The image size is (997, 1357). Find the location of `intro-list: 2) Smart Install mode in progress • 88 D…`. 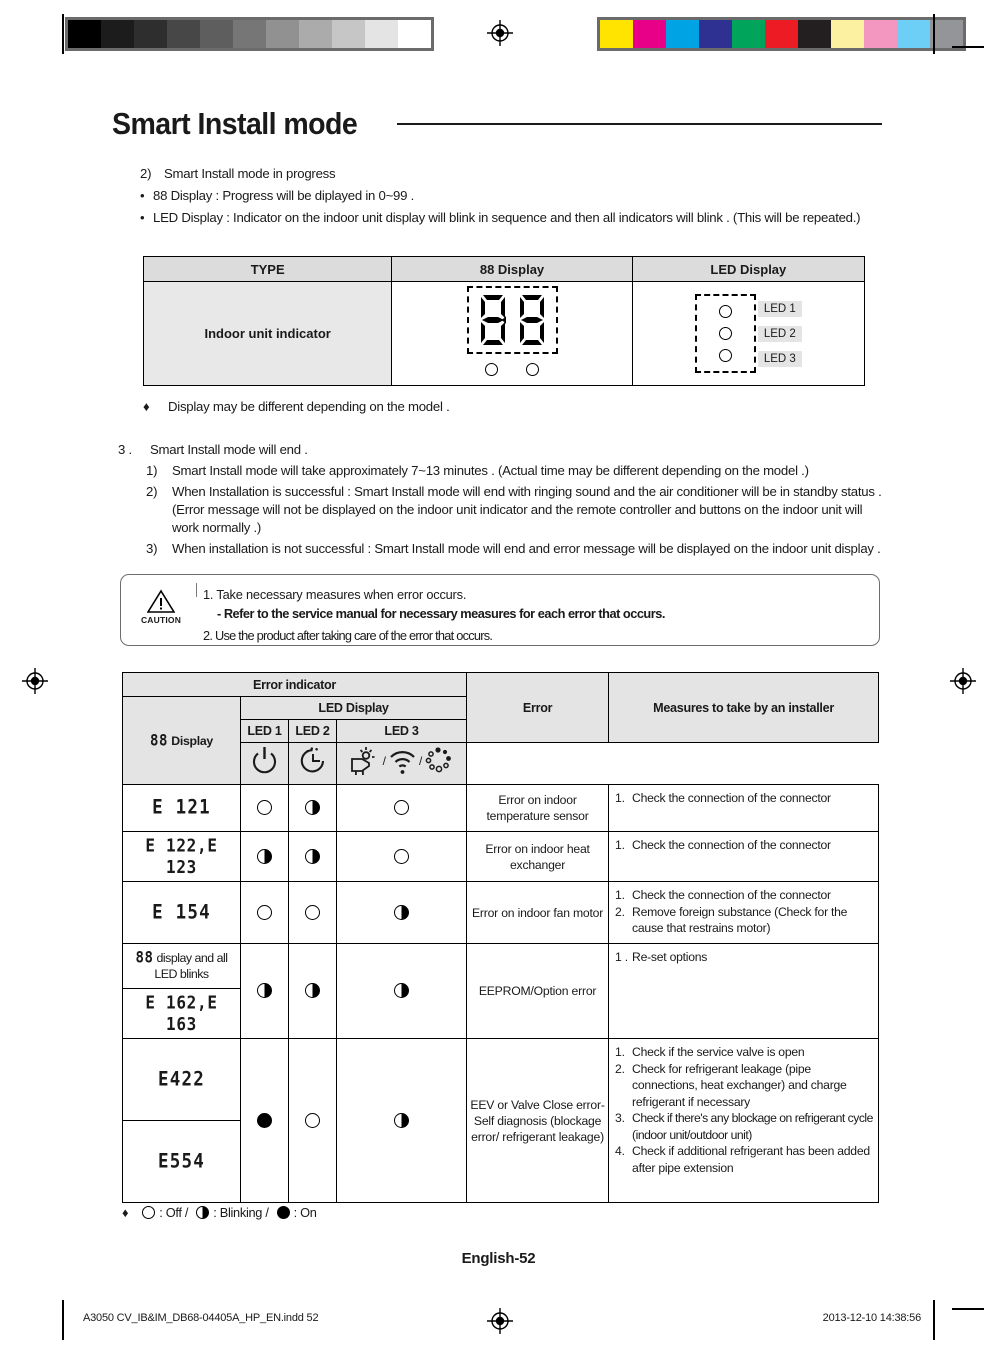

intro-list: 2) Smart Install mode in progress • 88 D… is located at coordinates (512, 197).